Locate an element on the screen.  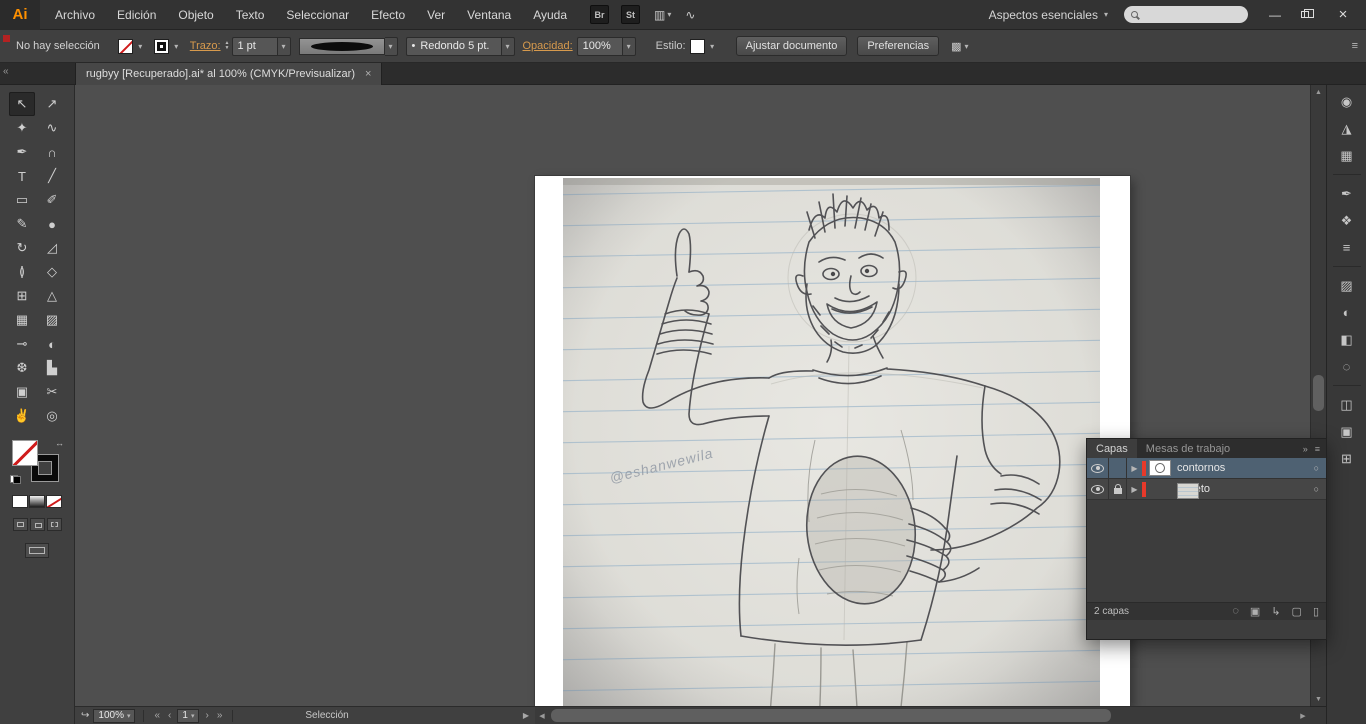
default-colors-icon is located at coordinates (15, 479).